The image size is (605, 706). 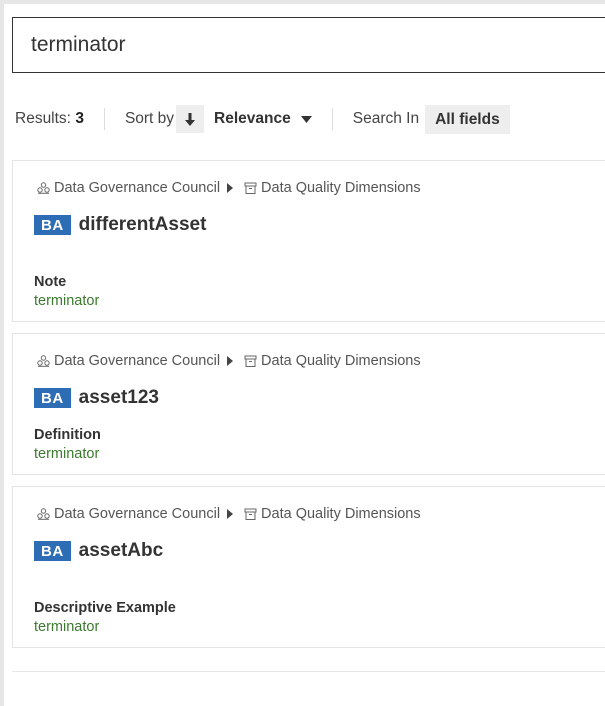 What do you see at coordinates (386, 118) in the screenshot?
I see `search-in-label: Search In` at bounding box center [386, 118].